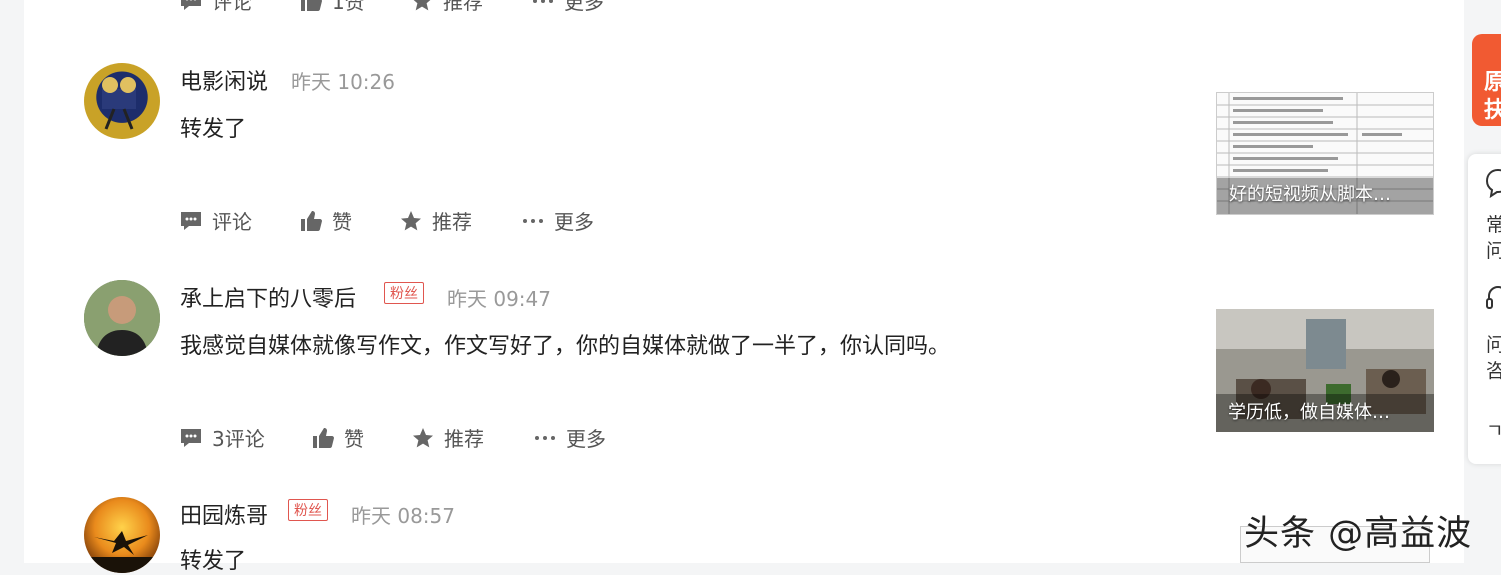 The image size is (1501, 575). I want to click on comment-time: 昨天 10:26, so click(343, 82).